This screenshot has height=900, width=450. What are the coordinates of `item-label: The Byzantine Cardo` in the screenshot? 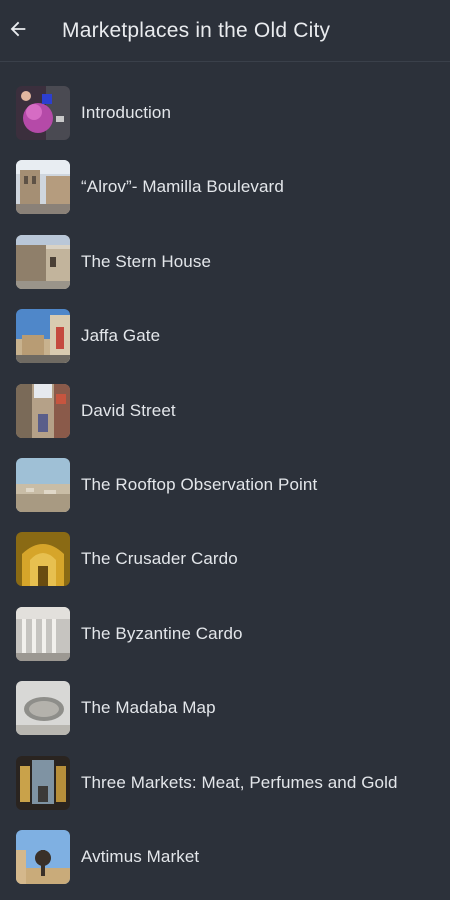 It's located at (162, 633).